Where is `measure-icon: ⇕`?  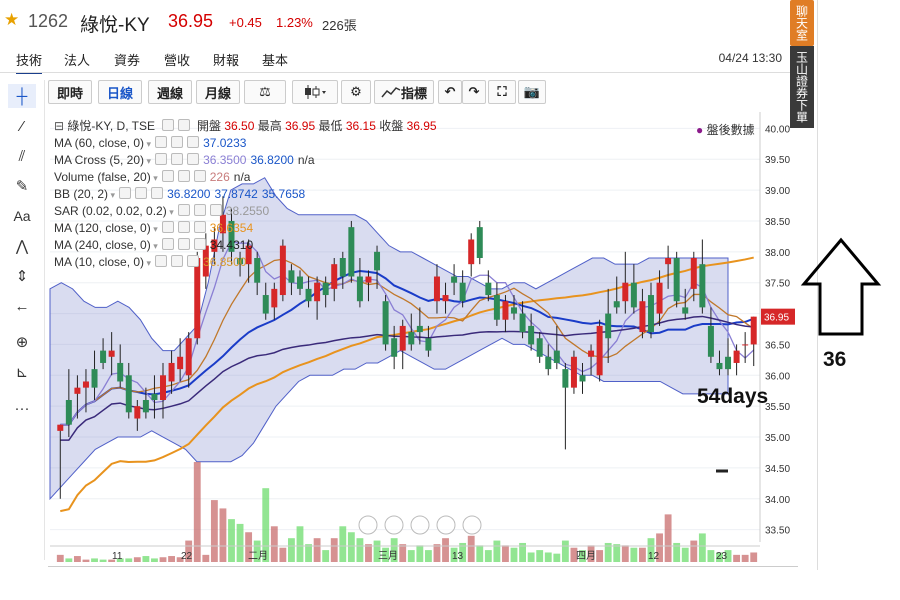 measure-icon: ⇕ is located at coordinates (22, 276).